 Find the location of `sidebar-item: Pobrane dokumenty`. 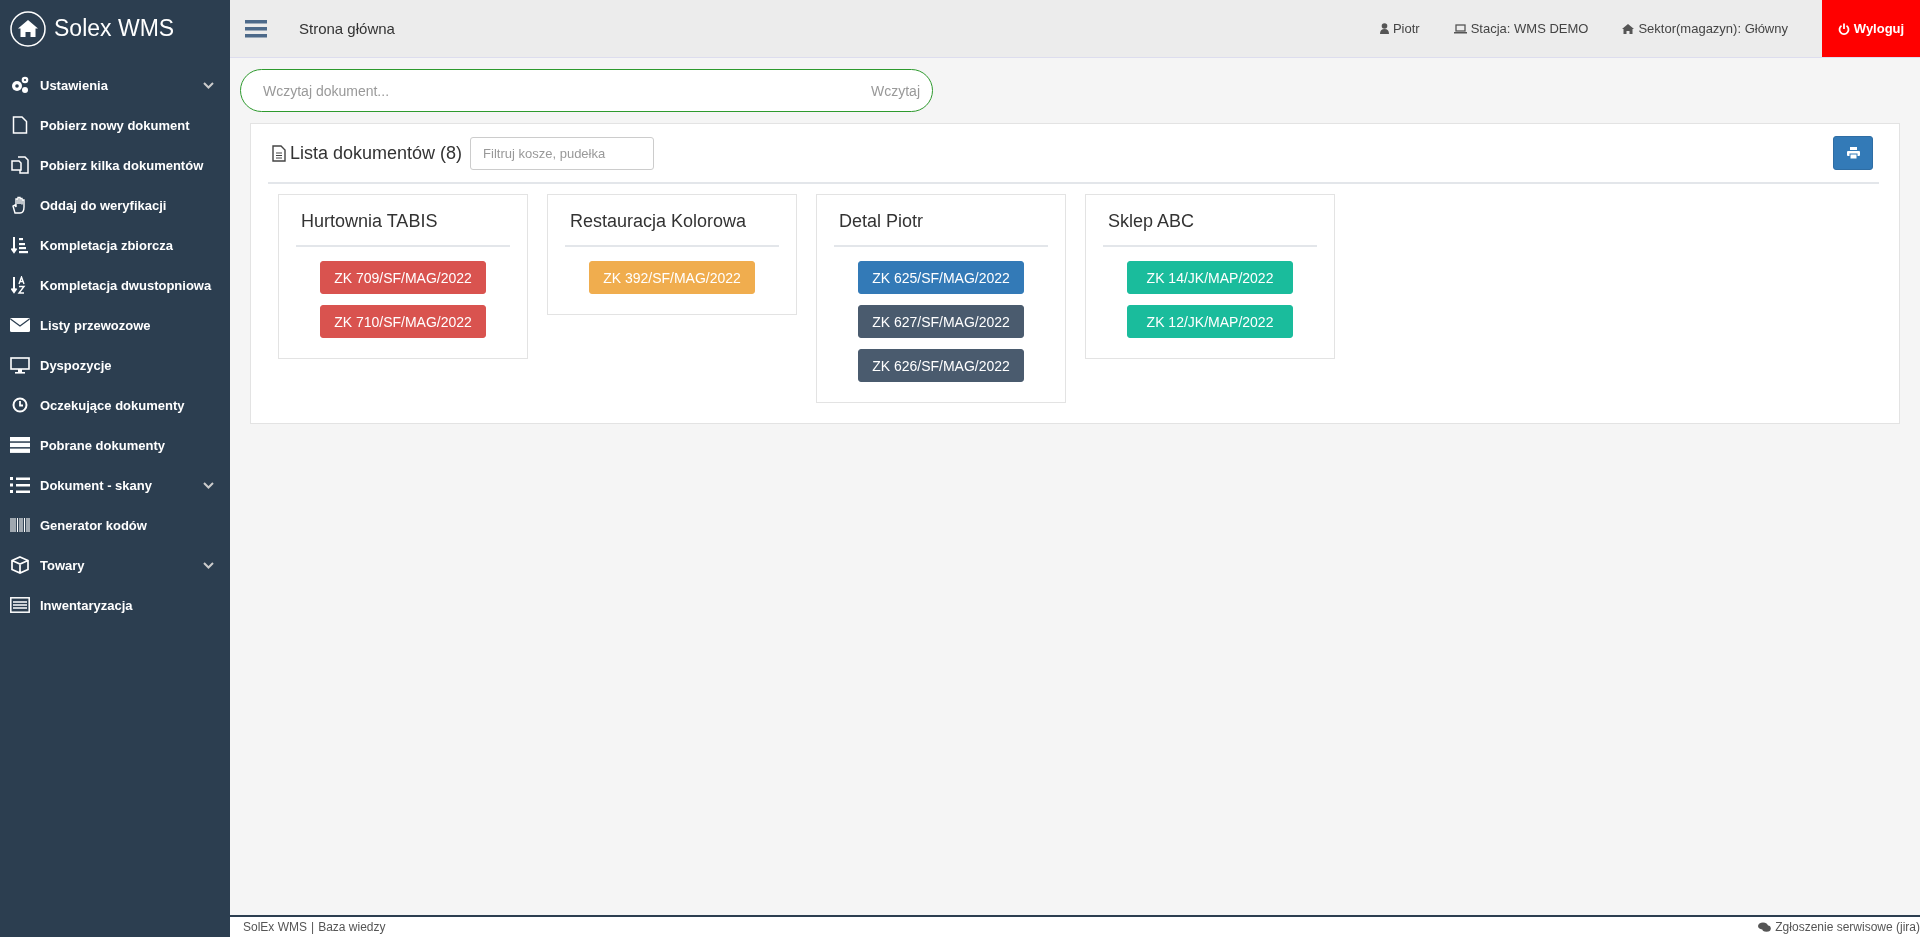

sidebar-item: Pobrane dokumenty is located at coordinates (115, 445).